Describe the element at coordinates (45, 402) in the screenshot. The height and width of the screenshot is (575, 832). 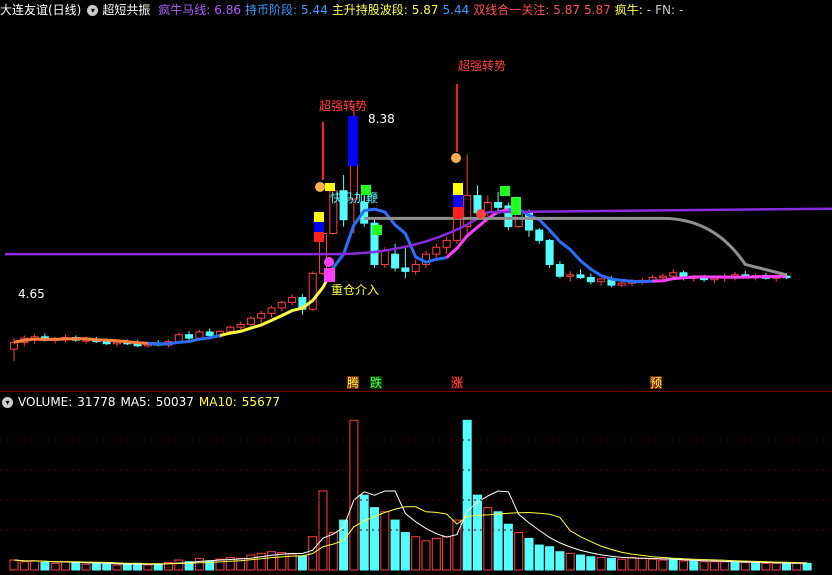
I see `volume-label: VOLUME:` at that location.